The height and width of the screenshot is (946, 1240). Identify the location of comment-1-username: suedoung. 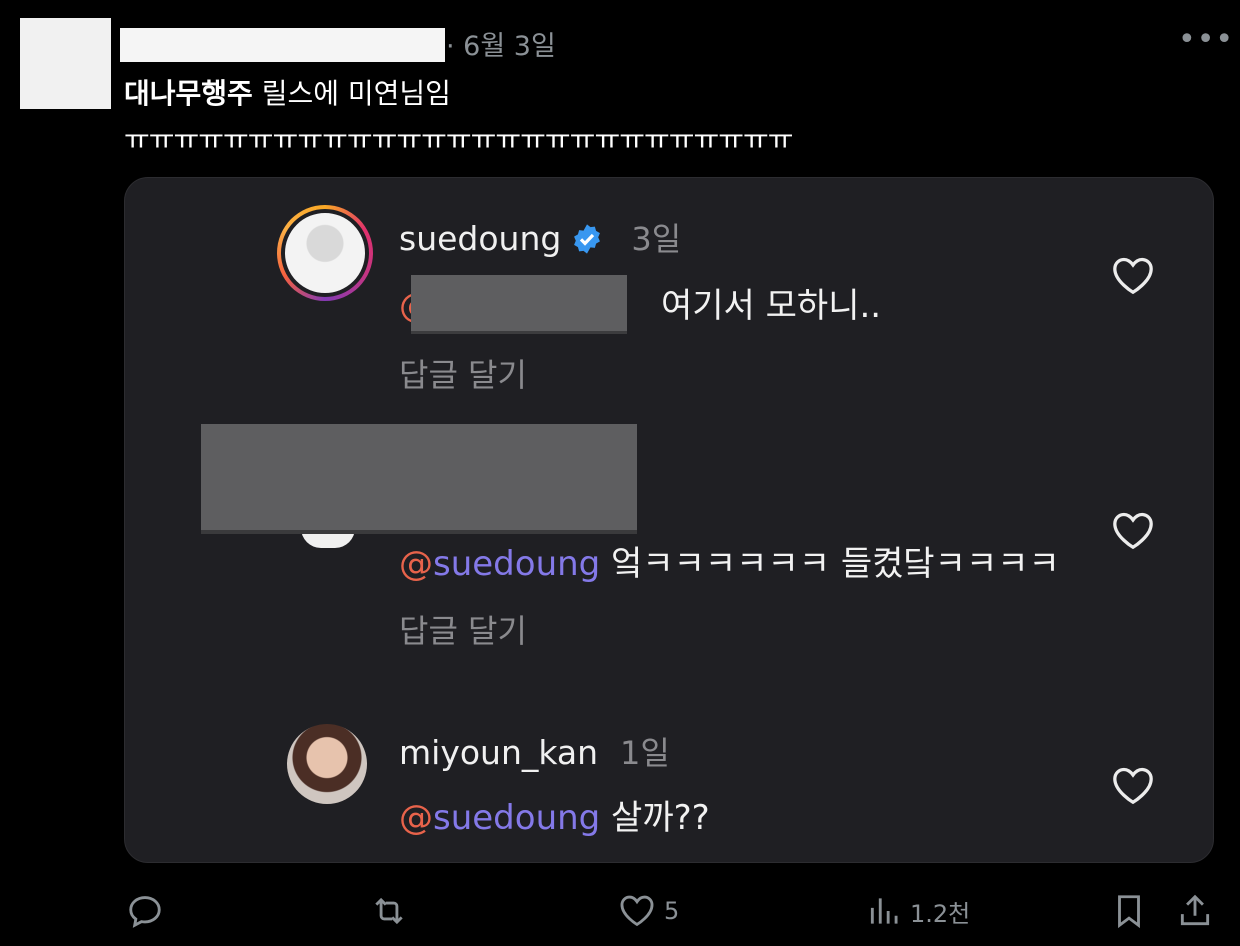
(480, 238).